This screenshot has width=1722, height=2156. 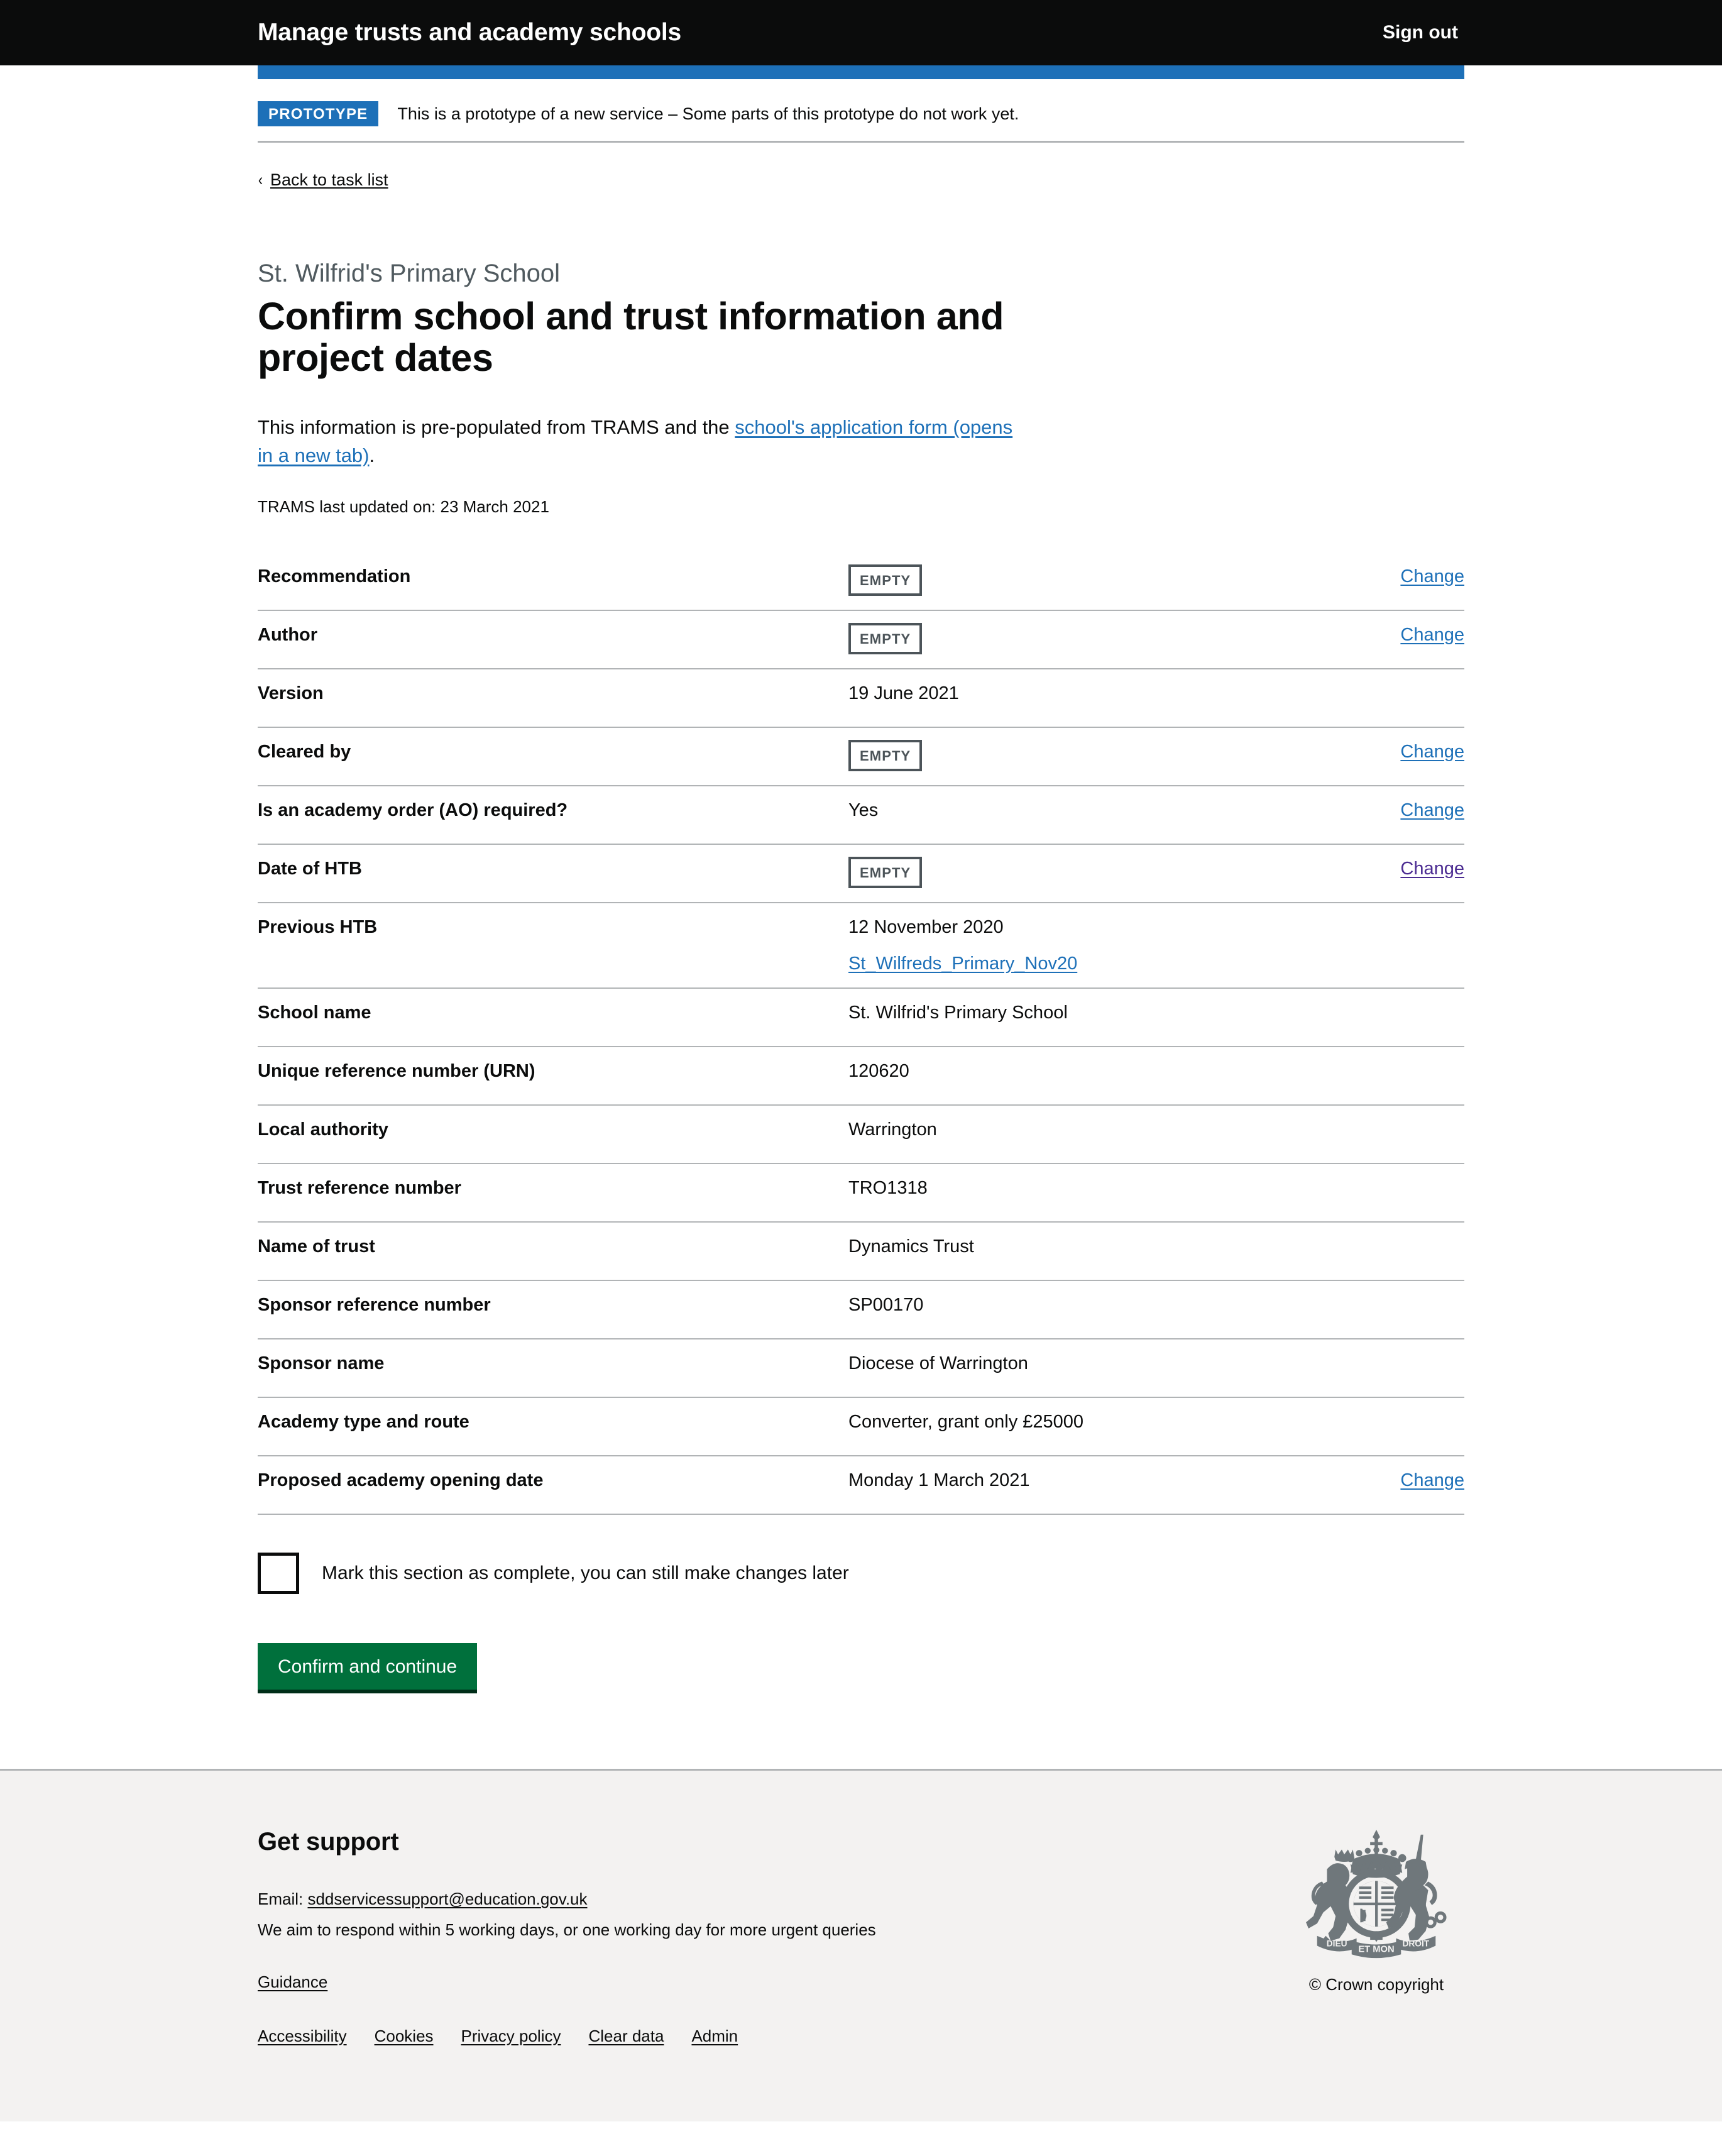 I want to click on trams-last-updated: TRAMS last updated on: 23 March 2021, so click(x=403, y=506).